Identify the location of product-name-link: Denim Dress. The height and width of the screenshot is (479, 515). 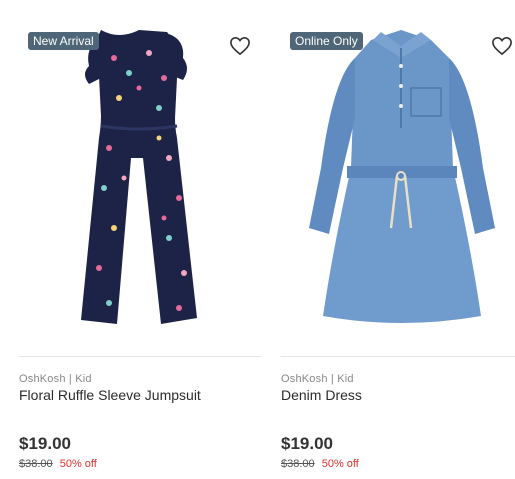
(321, 395).